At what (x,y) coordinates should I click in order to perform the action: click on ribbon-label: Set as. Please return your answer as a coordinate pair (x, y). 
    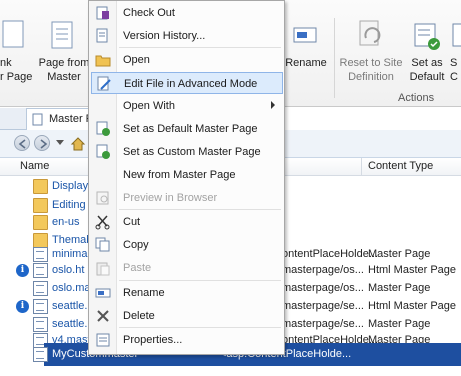
    Looking at the image, I should click on (427, 63).